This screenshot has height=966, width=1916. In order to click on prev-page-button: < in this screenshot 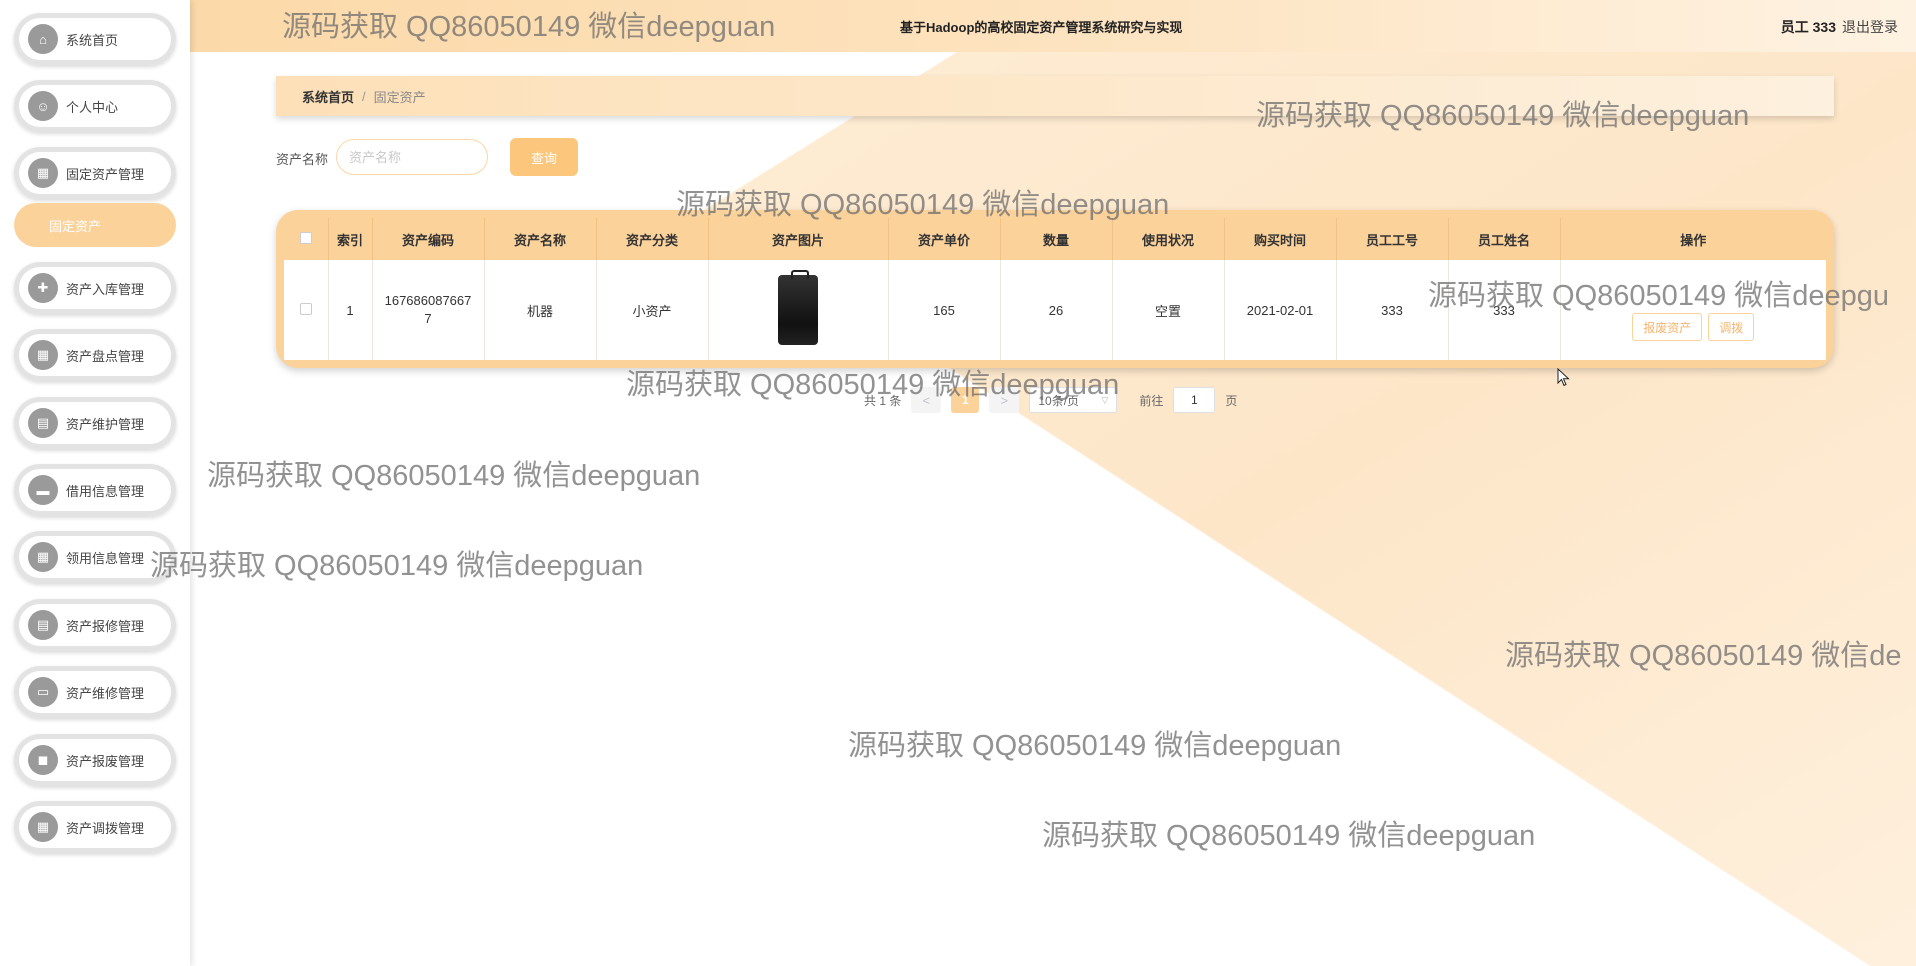, I will do `click(926, 400)`.